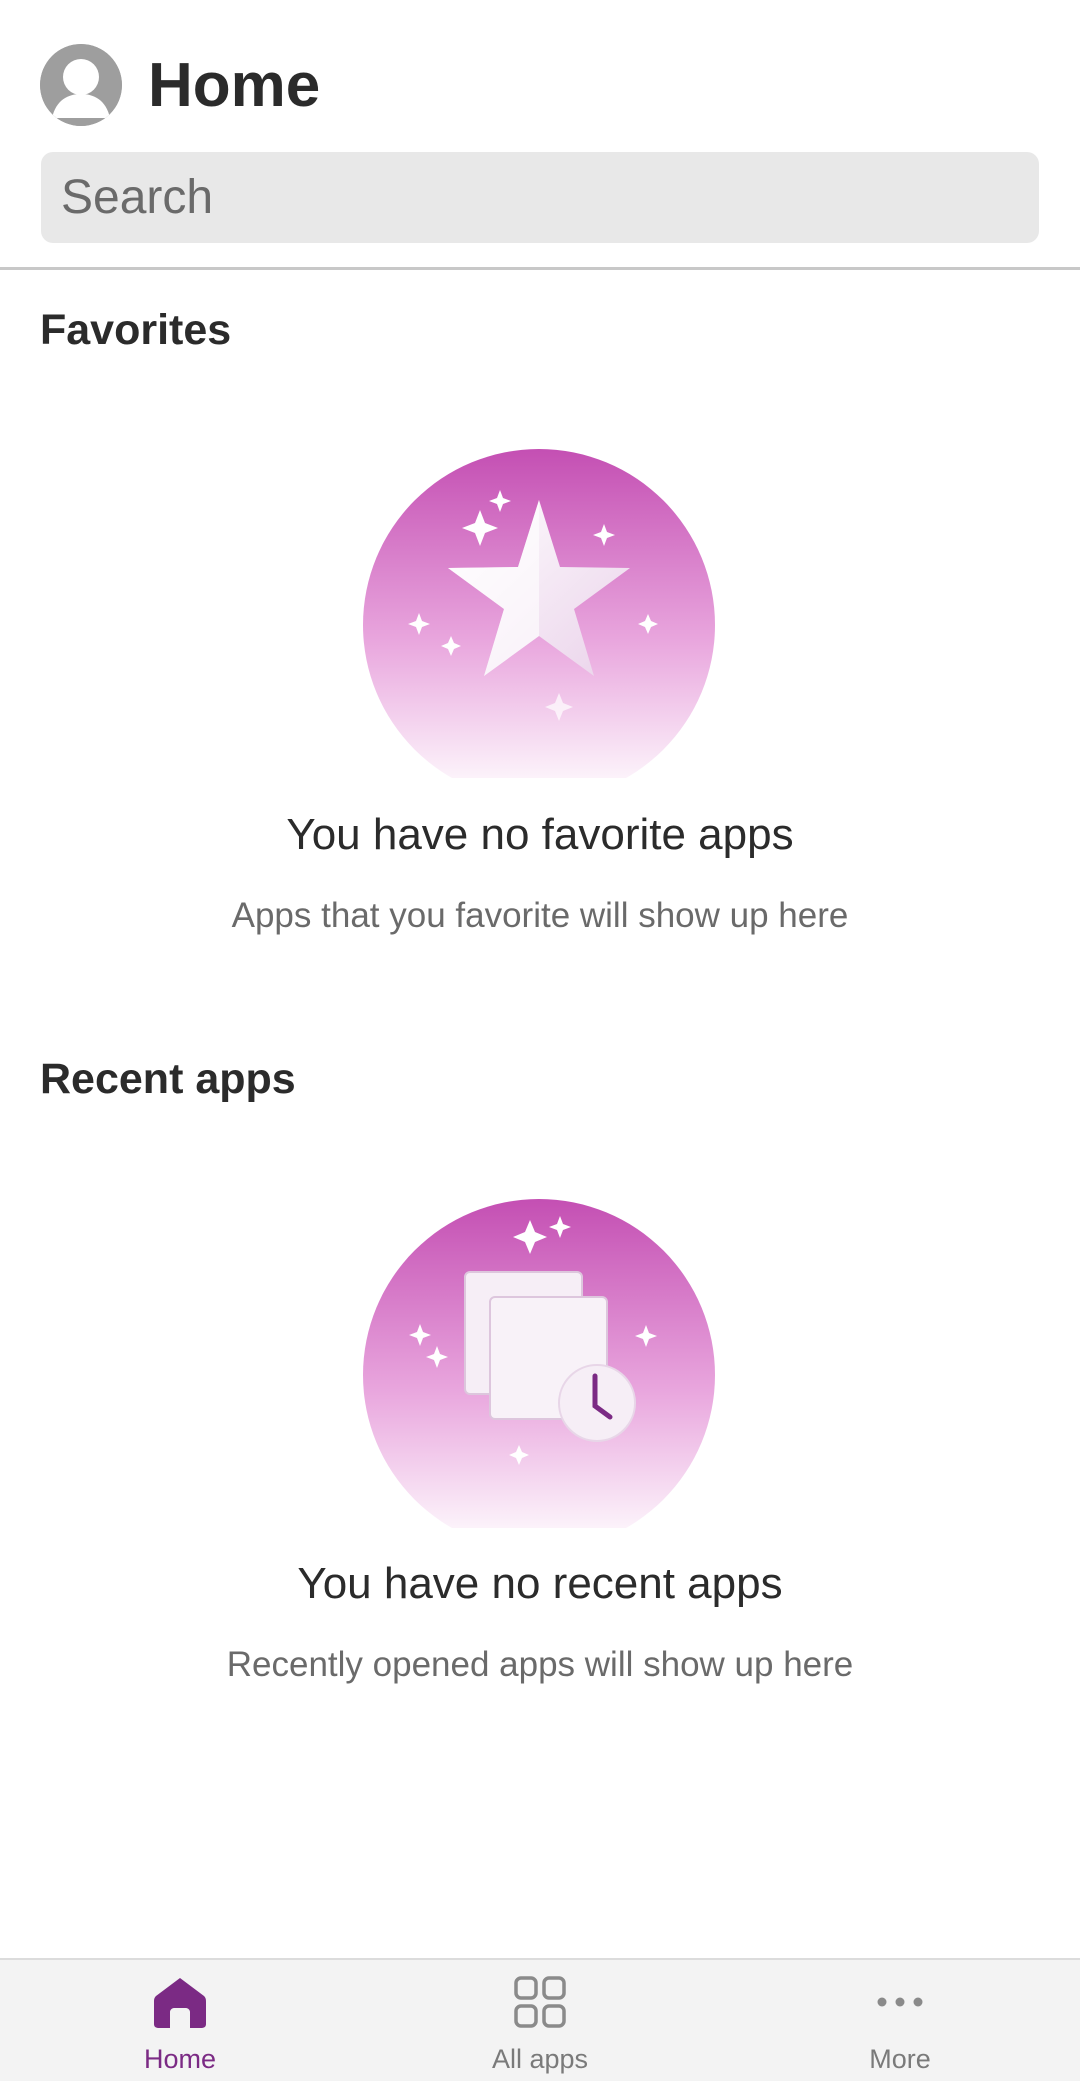  I want to click on home-icon, so click(180, 2003).